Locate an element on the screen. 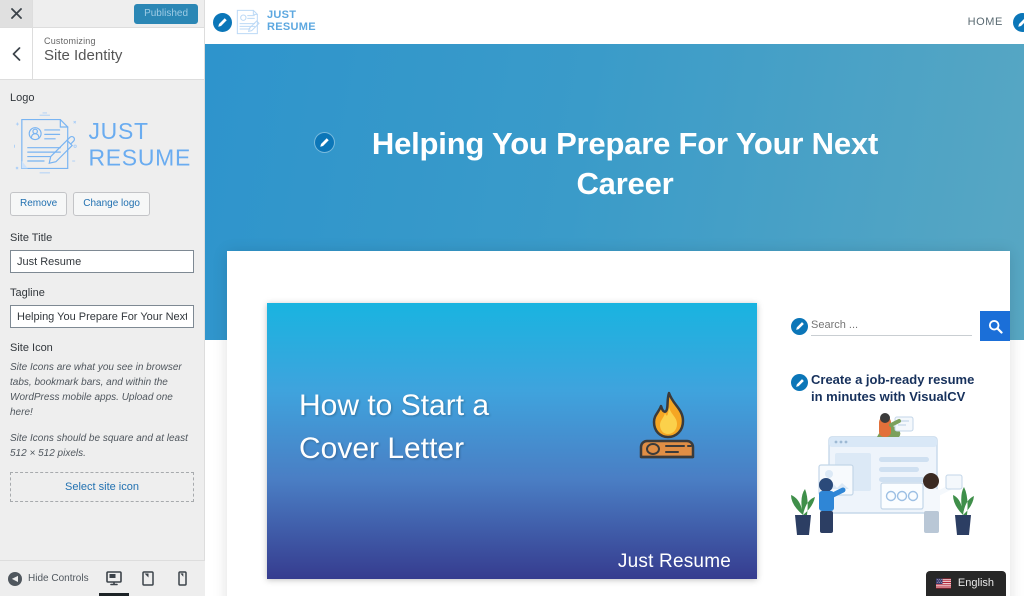 The width and height of the screenshot is (1024, 596). header-logo-line2: RESUME is located at coordinates (291, 27).